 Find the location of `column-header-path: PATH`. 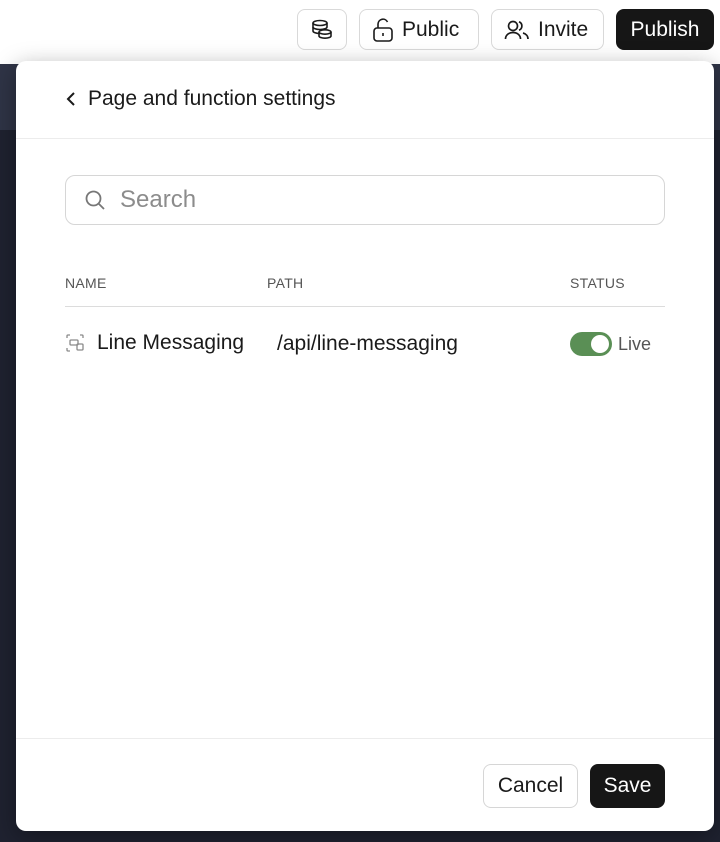

column-header-path: PATH is located at coordinates (285, 283).